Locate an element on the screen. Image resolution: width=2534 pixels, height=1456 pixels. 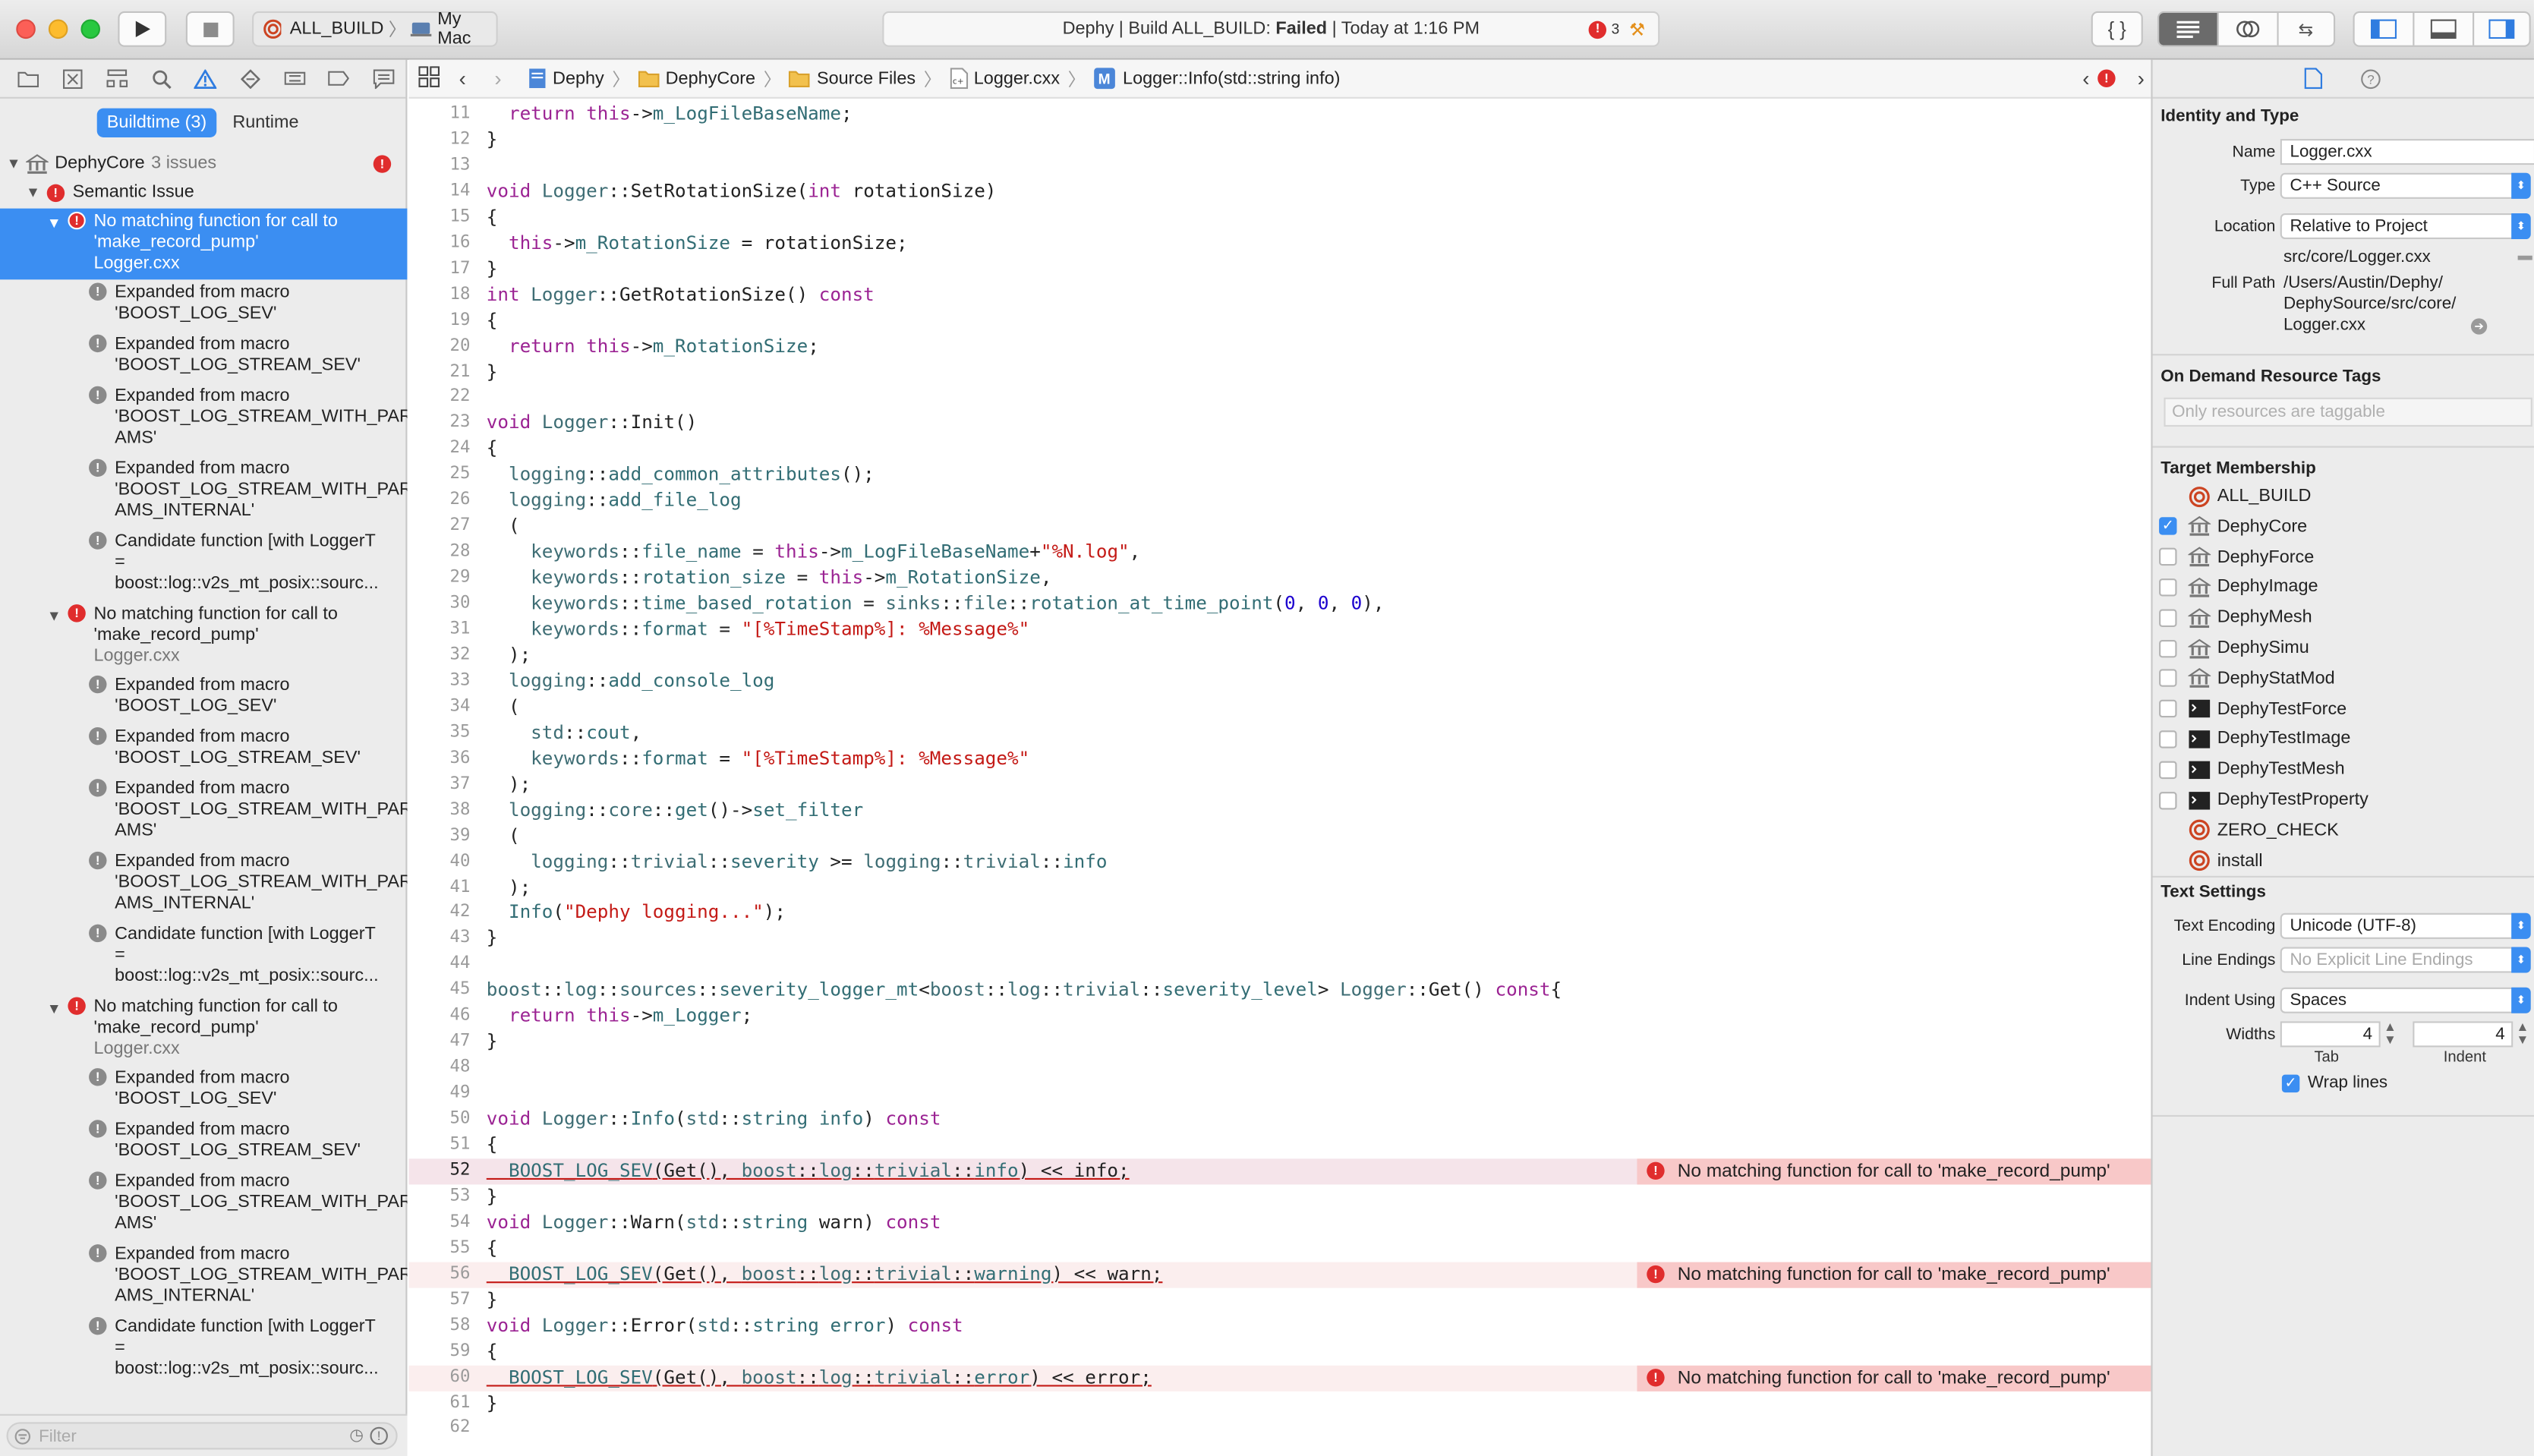
breadcrumb-item: Source Files is located at coordinates (866, 78).